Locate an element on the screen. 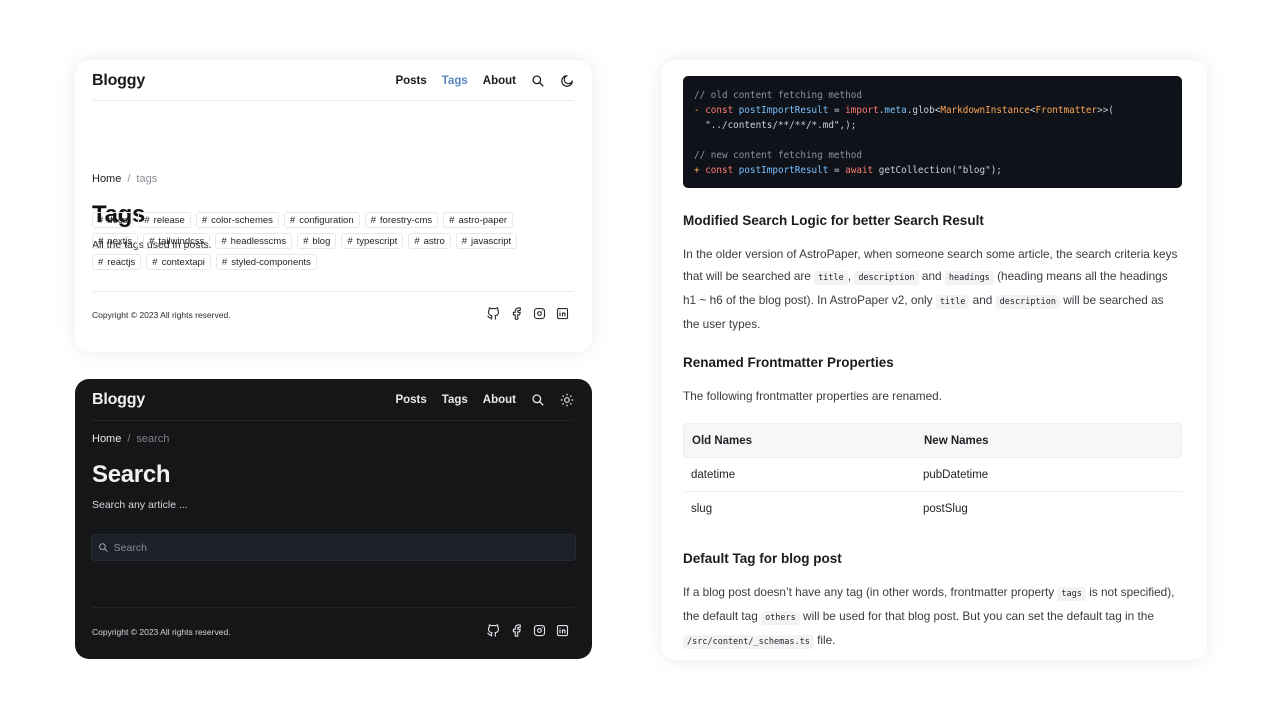 This screenshot has width=1280, height=720. inline-code: tags is located at coordinates (1071, 594).